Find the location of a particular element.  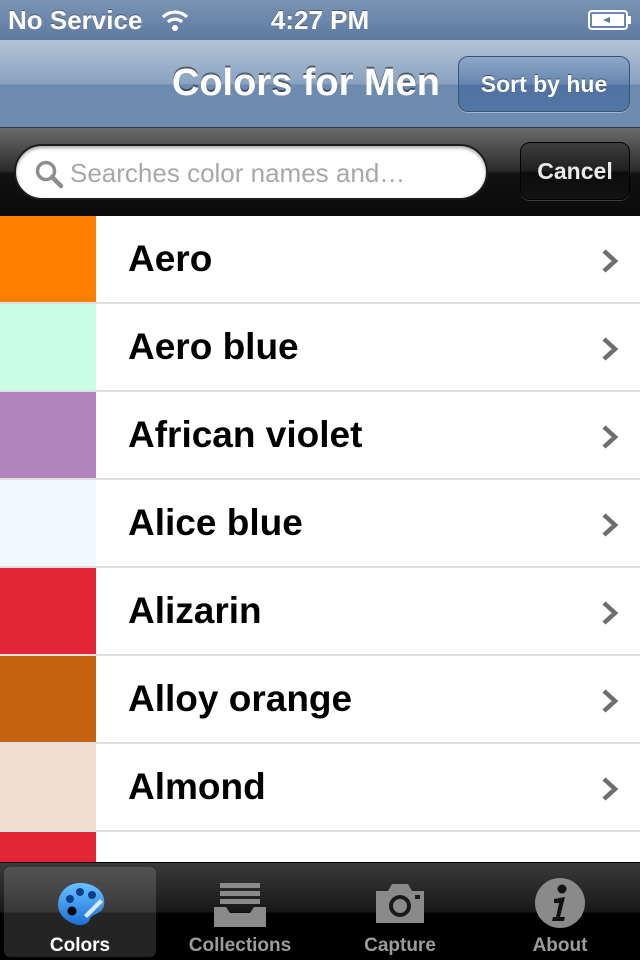

list-item-alloy-orange: Alloy orange is located at coordinates (320, 700).